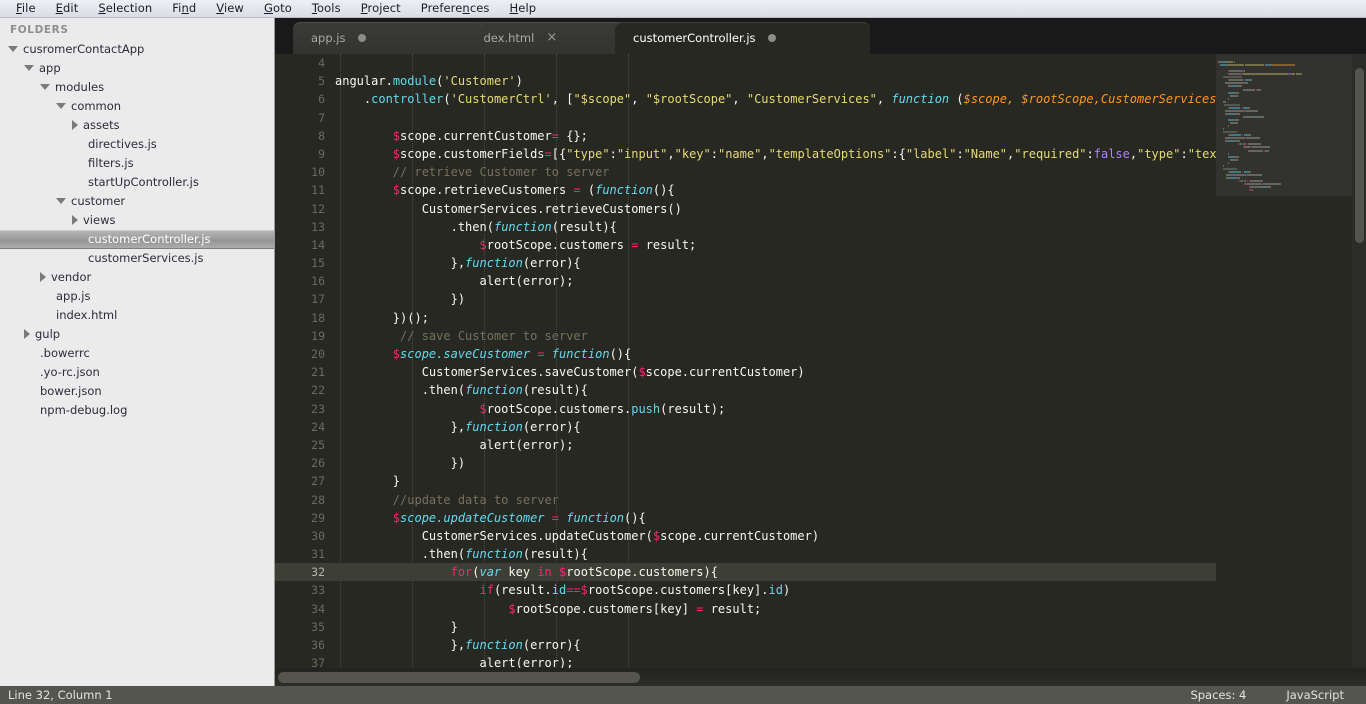 Image resolution: width=1366 pixels, height=704 pixels. Describe the element at coordinates (137, 163) in the screenshot. I see `tree-item-filters-js: filters.js` at that location.